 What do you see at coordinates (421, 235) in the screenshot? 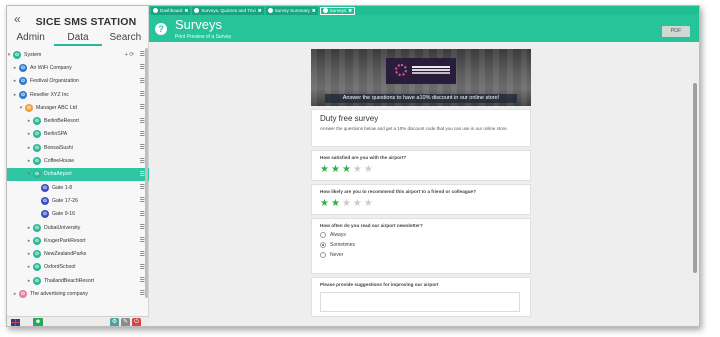
I see `radio-option: Always` at bounding box center [421, 235].